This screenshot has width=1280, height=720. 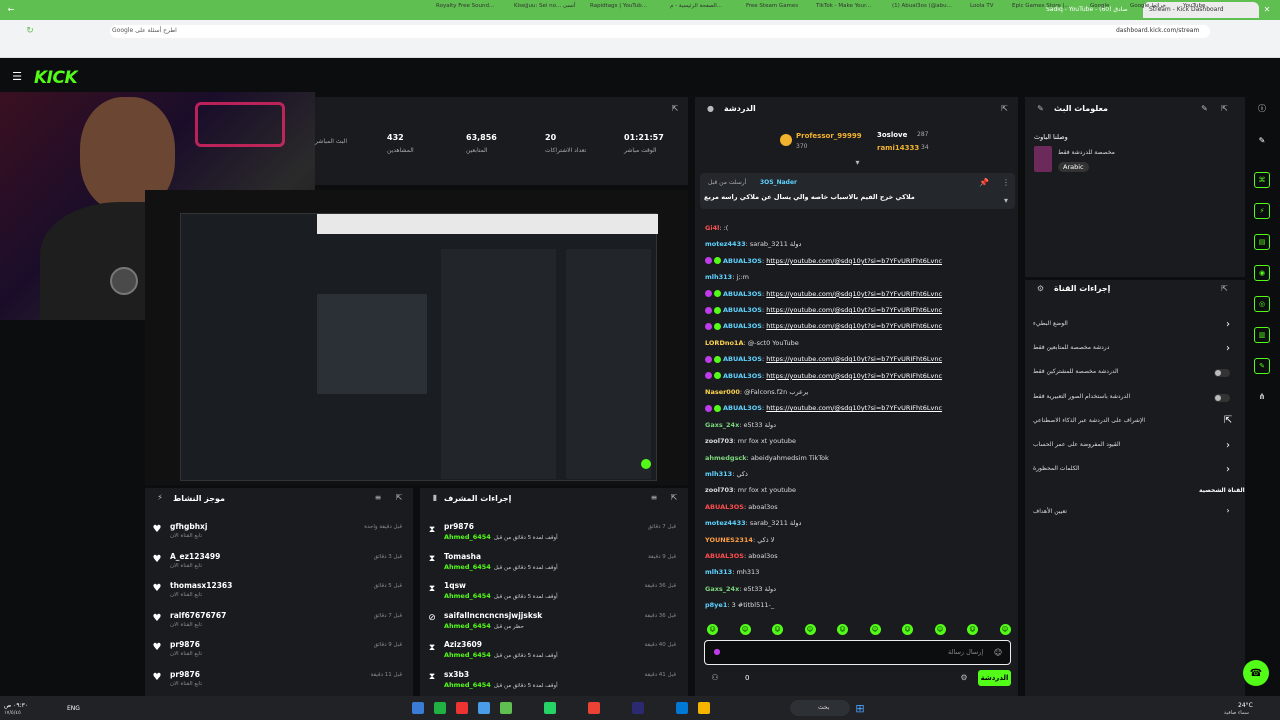 I want to click on close-window-icon: ✕, so click(x=1267, y=10).